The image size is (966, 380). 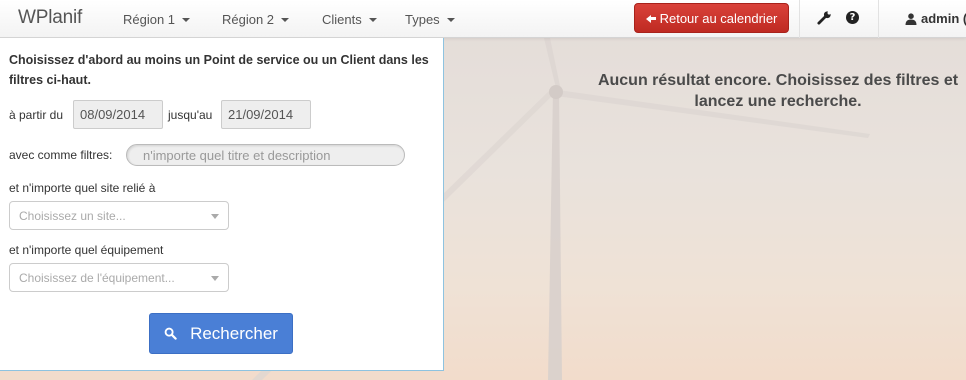 I want to click on equipment-label: et n'importe quel équipement, so click(x=86, y=250).